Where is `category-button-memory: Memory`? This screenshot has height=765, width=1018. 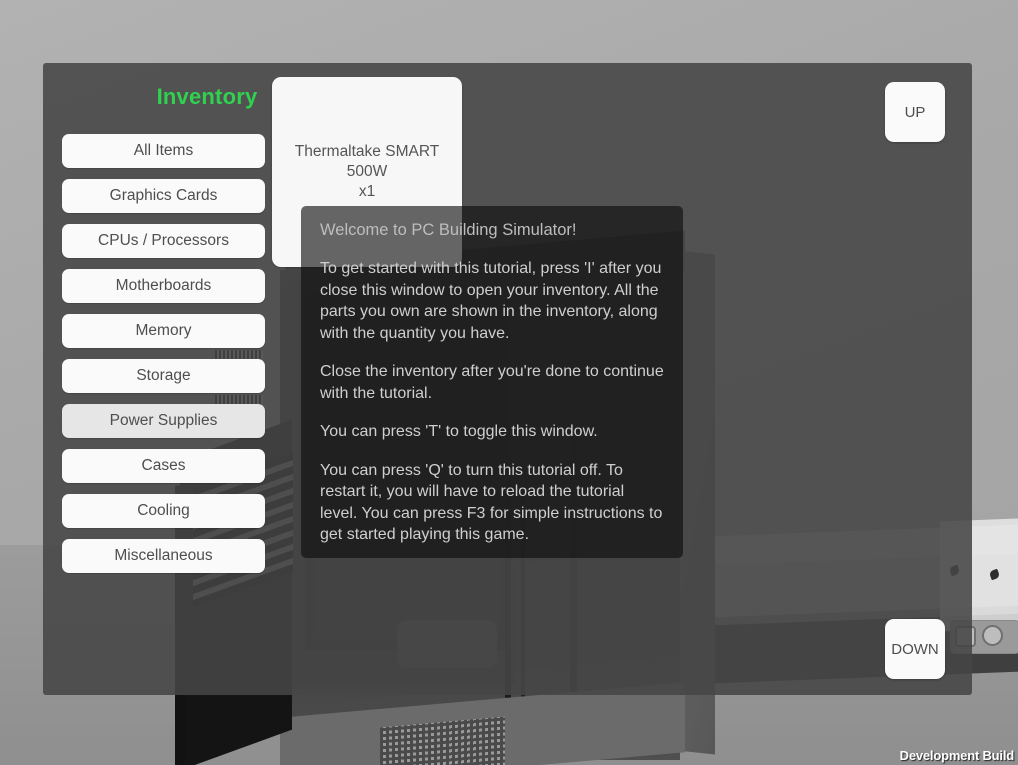
category-button-memory: Memory is located at coordinates (163, 331).